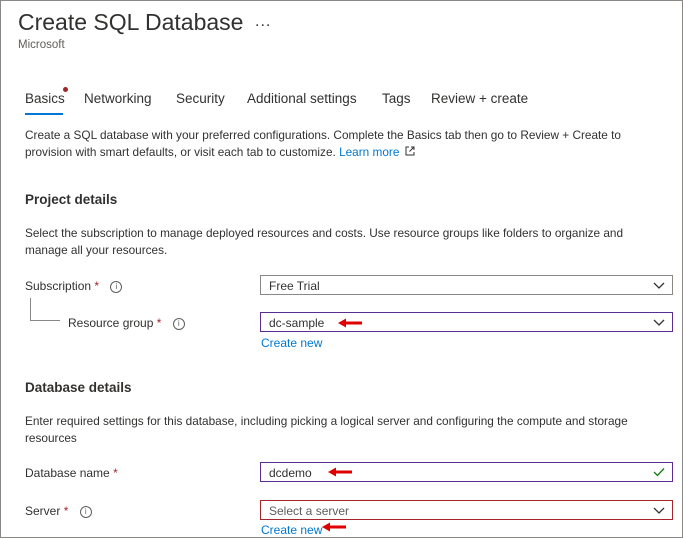 The height and width of the screenshot is (538, 683). What do you see at coordinates (44, 114) in the screenshot?
I see `tab-active-indicator` at bounding box center [44, 114].